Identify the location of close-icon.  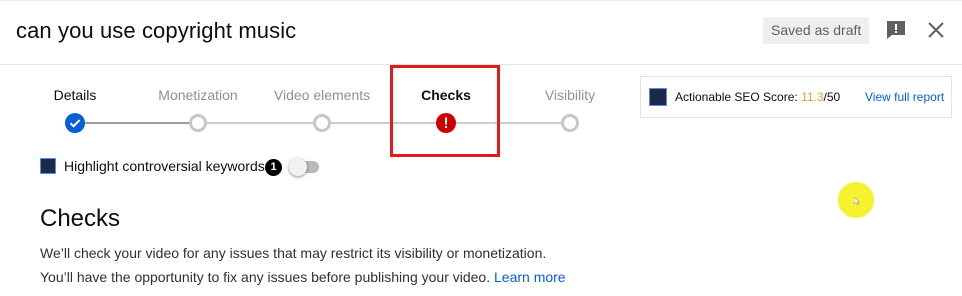
(936, 30).